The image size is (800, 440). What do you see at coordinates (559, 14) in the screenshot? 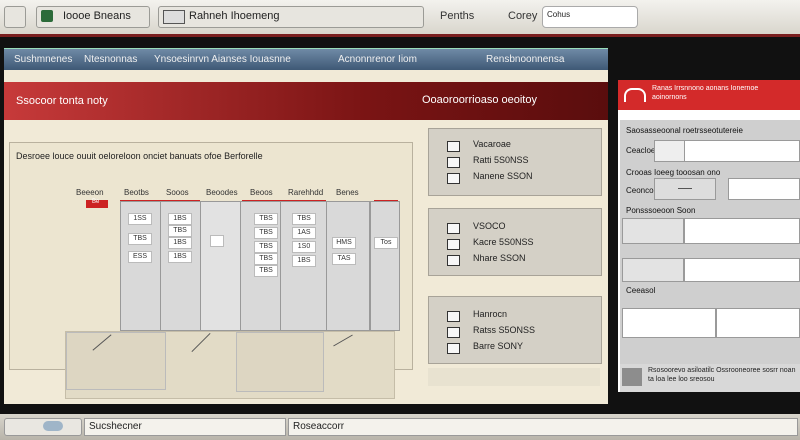
I see `search-value: Cohus` at bounding box center [559, 14].